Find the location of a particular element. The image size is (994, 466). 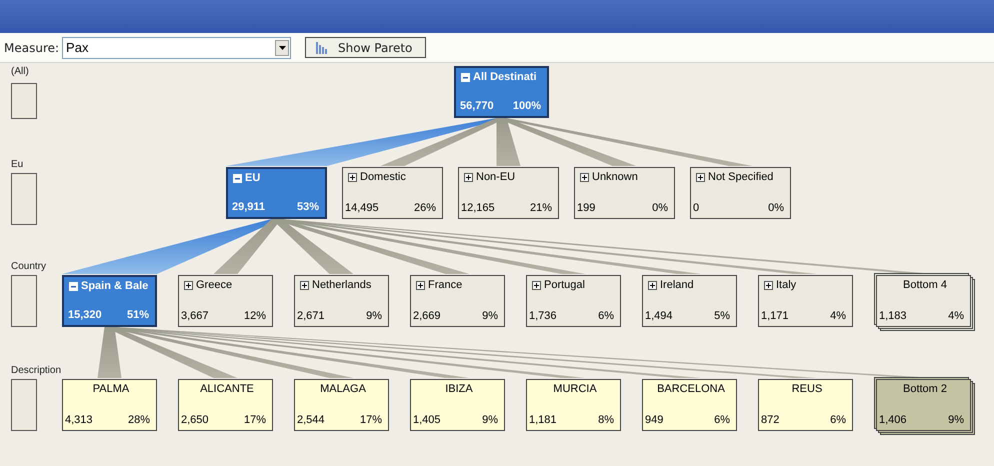

measure-dropdown: Pax is located at coordinates (177, 47).